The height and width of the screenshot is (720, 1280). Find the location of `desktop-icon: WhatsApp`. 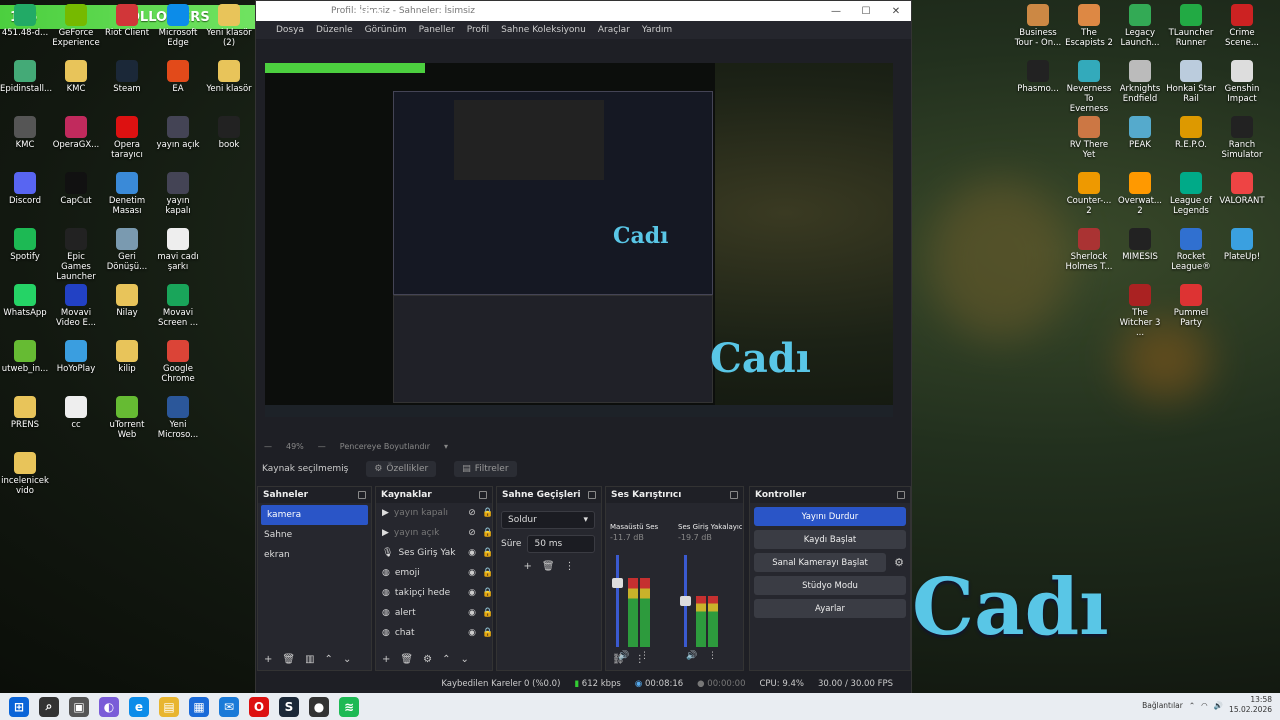

desktop-icon: WhatsApp is located at coordinates (25, 301).